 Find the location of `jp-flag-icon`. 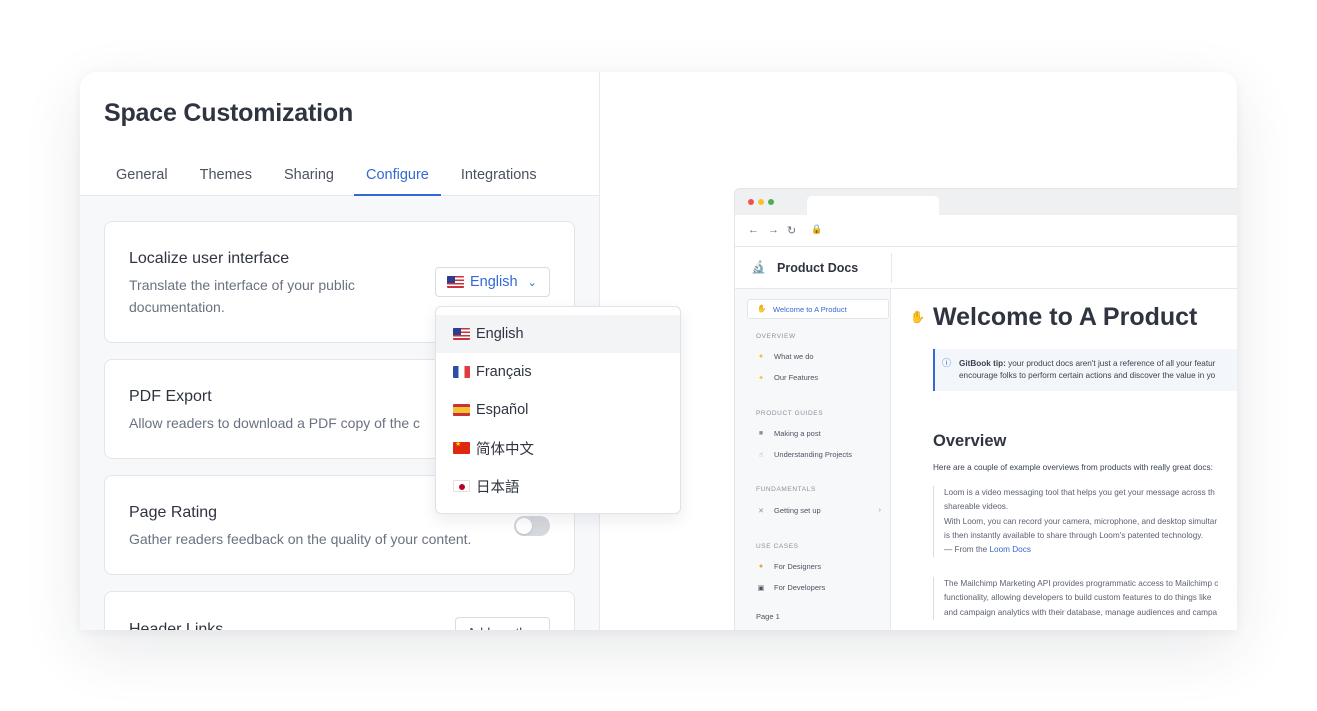

jp-flag-icon is located at coordinates (461, 486).